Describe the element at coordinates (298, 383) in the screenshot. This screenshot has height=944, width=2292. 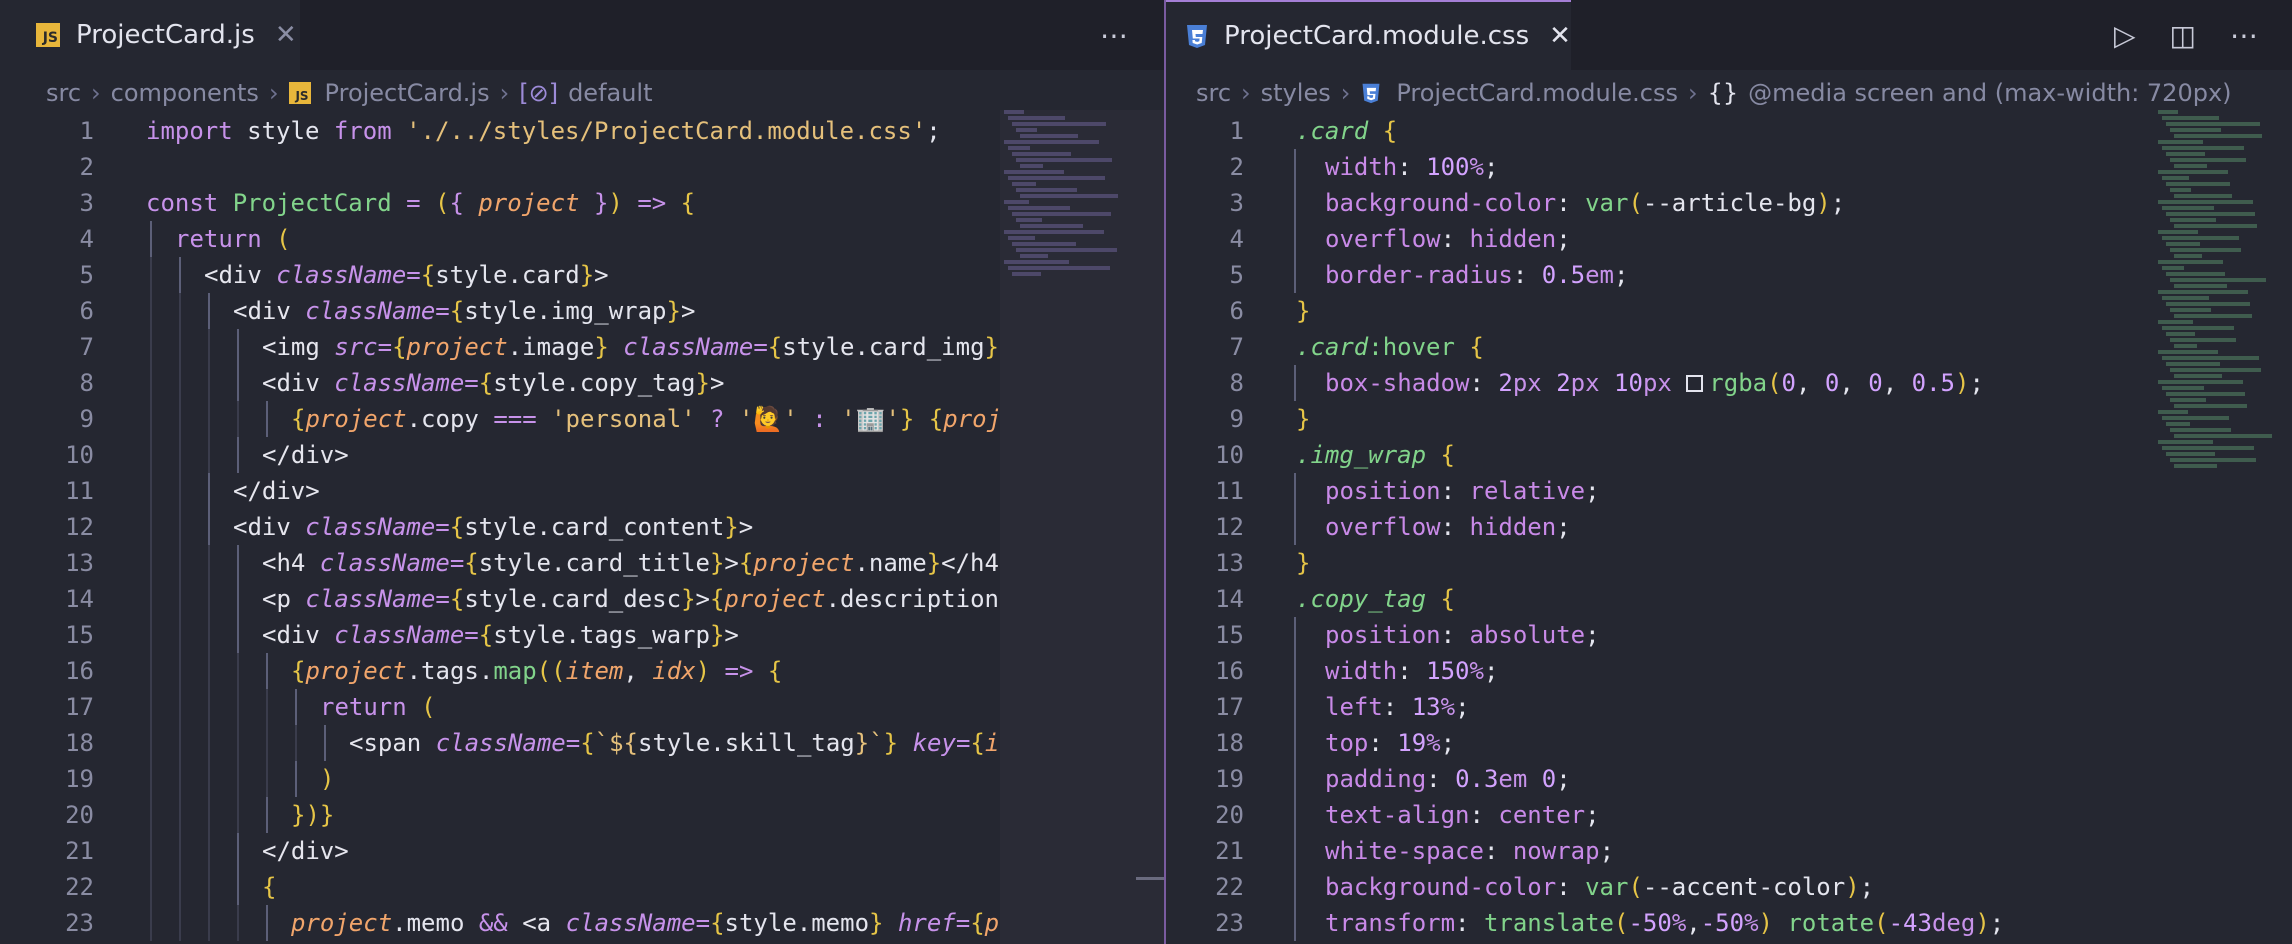
I see `code-token: <div` at that location.